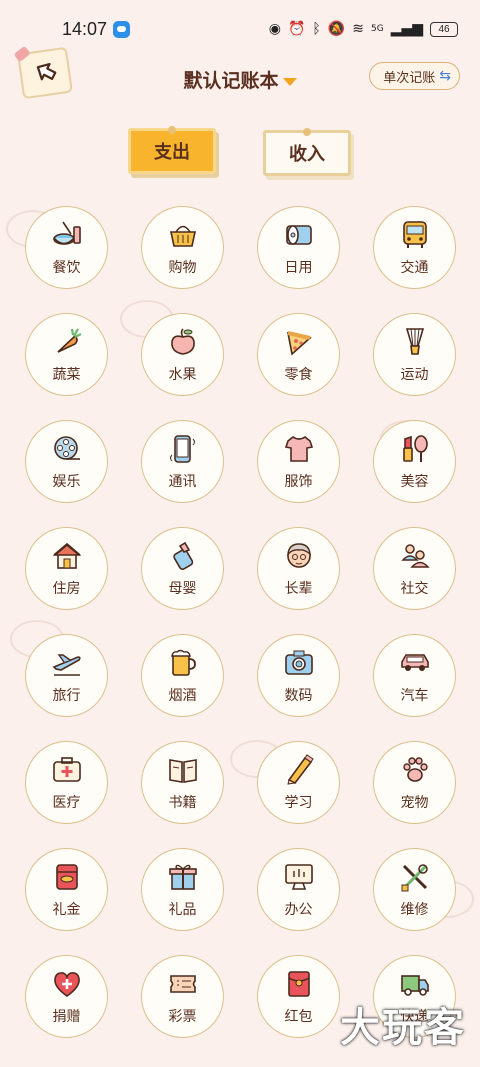  I want to click on camera-icon, so click(298, 662).